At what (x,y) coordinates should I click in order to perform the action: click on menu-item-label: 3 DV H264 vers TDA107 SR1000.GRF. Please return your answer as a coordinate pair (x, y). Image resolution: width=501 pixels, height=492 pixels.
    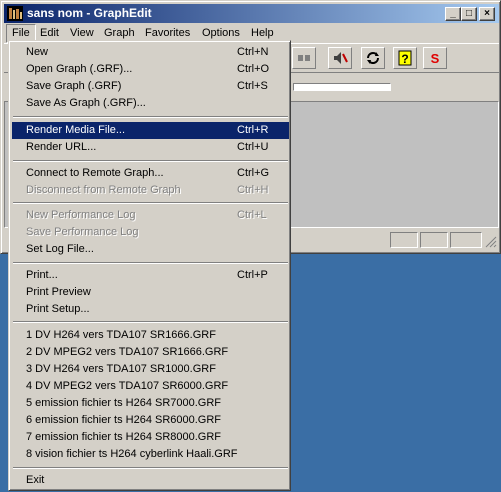
    Looking at the image, I should click on (121, 369).